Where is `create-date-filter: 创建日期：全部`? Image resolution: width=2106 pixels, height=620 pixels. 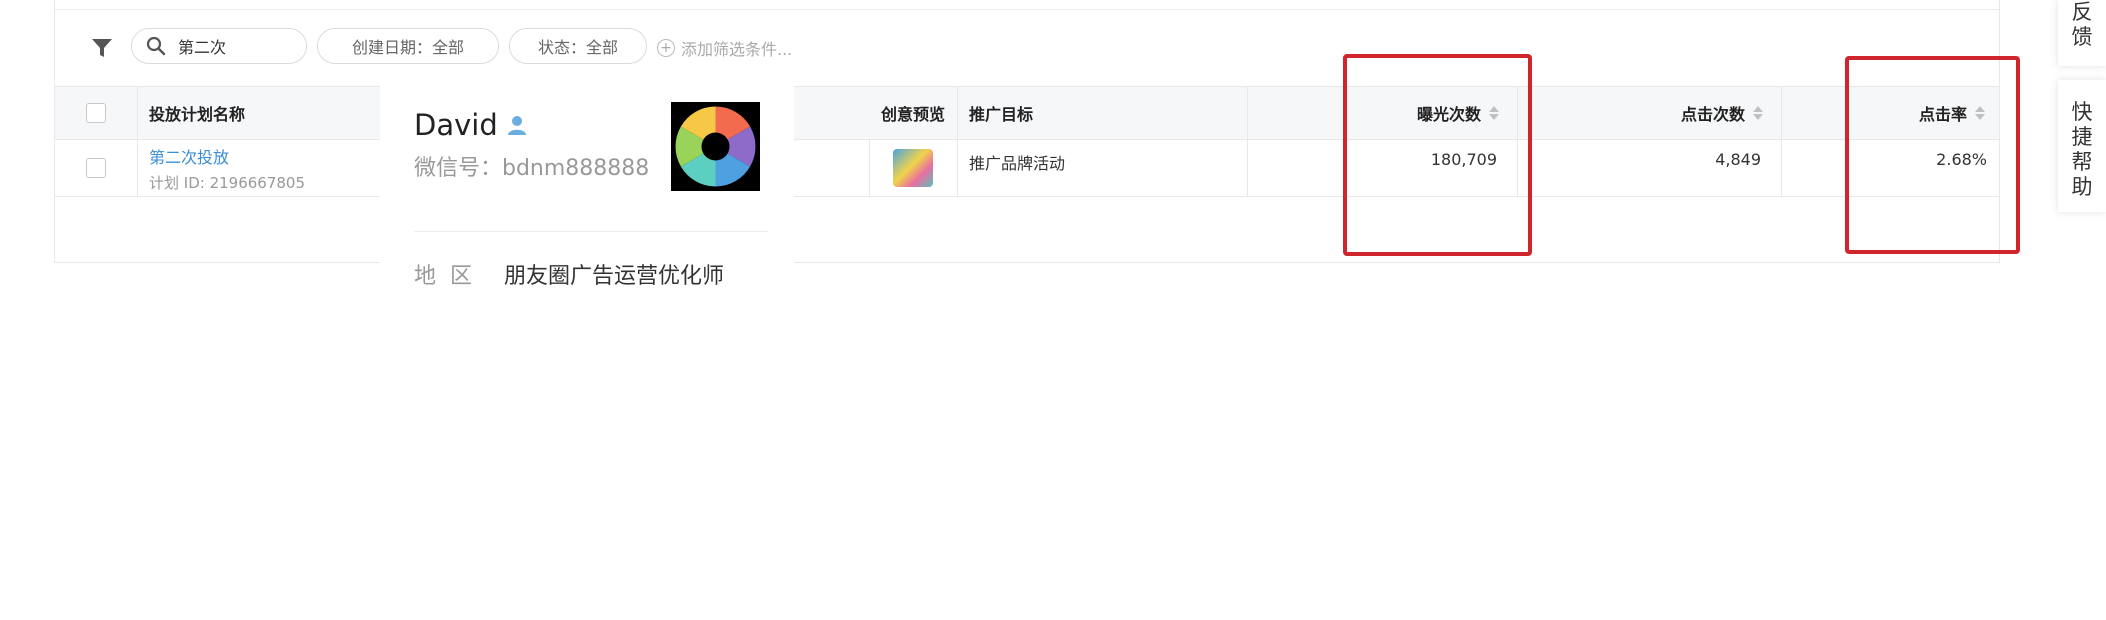
create-date-filter: 创建日期：全部 is located at coordinates (408, 46).